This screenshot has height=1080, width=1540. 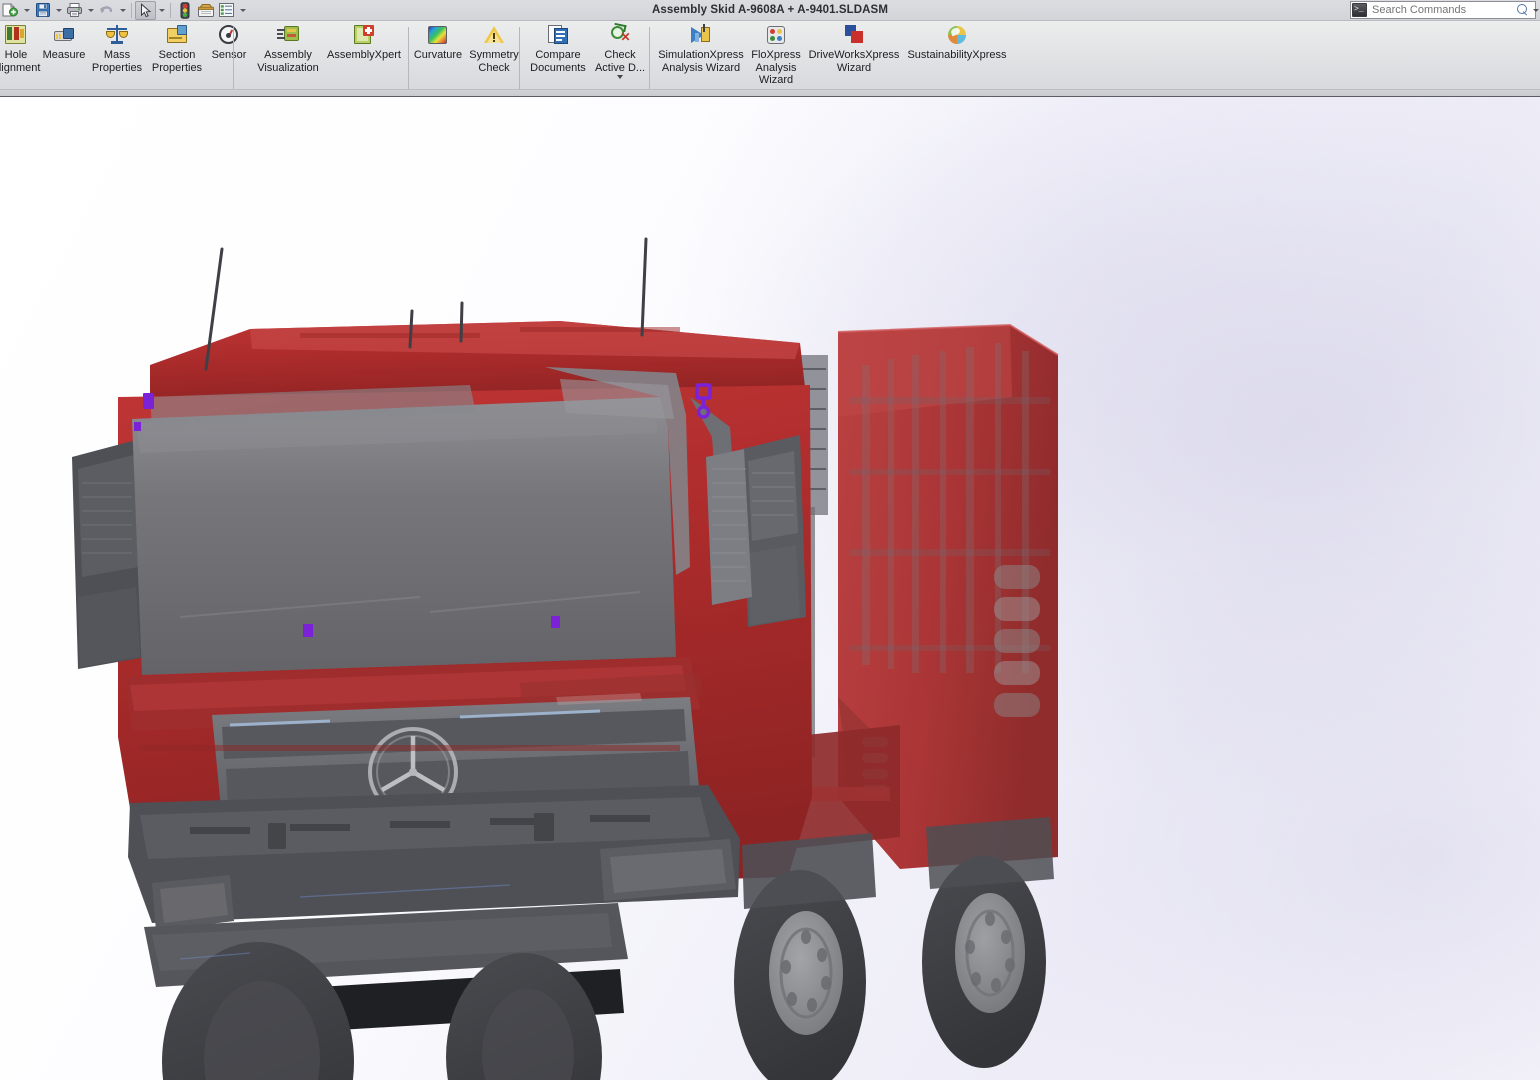 I want to click on symmetry-check-icon, so click(x=494, y=35).